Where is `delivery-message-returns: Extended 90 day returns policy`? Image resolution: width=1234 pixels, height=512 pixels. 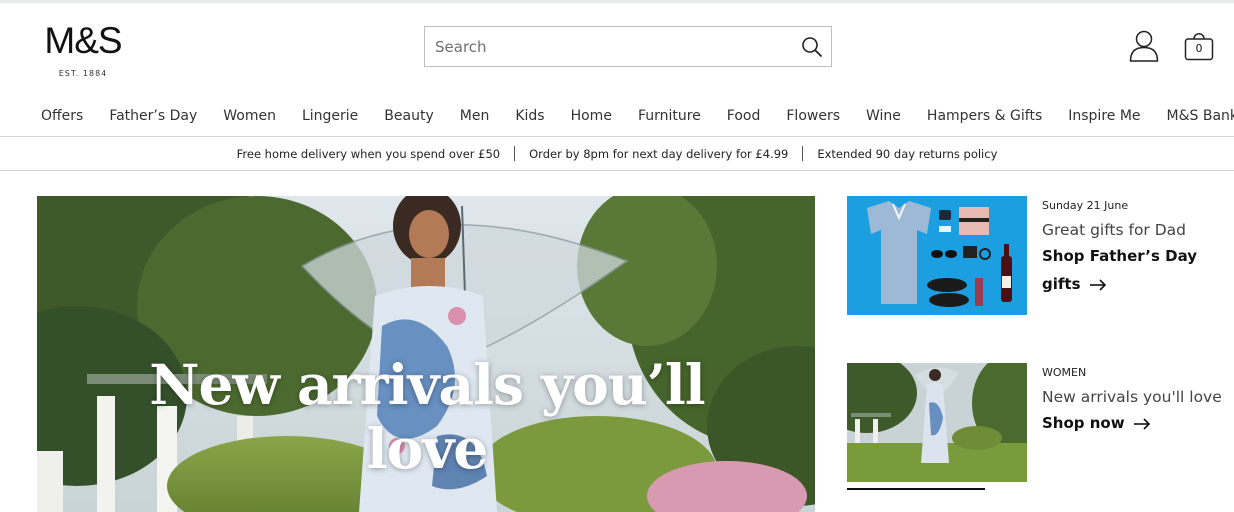
delivery-message-returns: Extended 90 day returns policy is located at coordinates (907, 154).